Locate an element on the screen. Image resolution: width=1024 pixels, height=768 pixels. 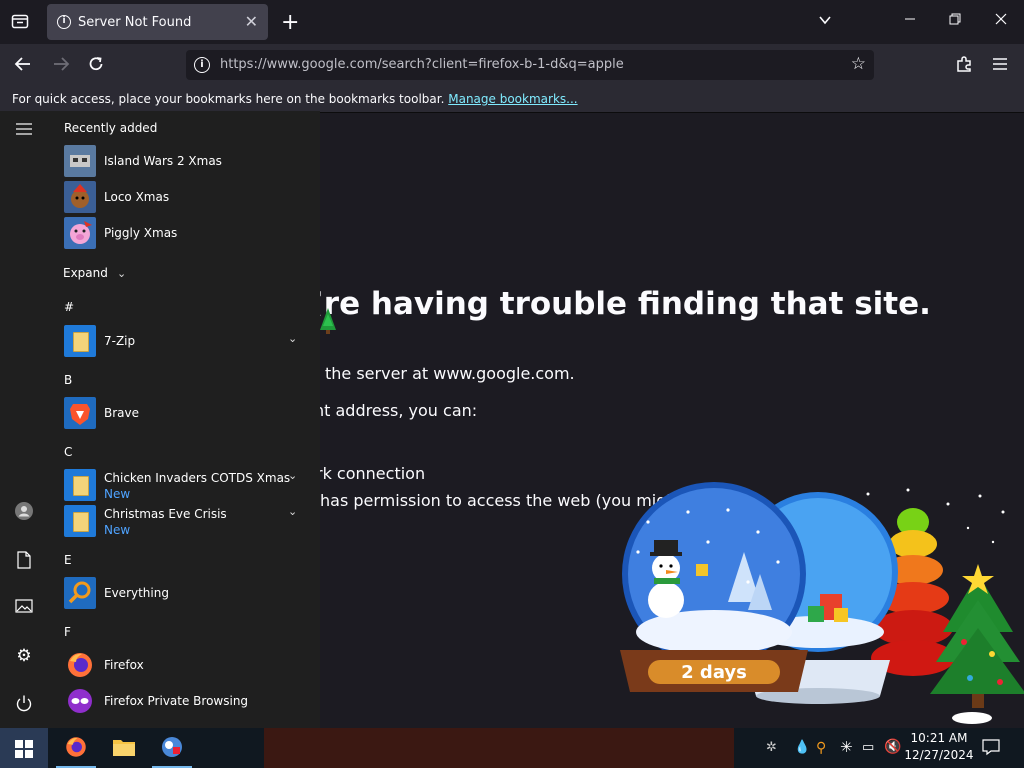
snow-globe-widget: 2 days is located at coordinates (816, 605).